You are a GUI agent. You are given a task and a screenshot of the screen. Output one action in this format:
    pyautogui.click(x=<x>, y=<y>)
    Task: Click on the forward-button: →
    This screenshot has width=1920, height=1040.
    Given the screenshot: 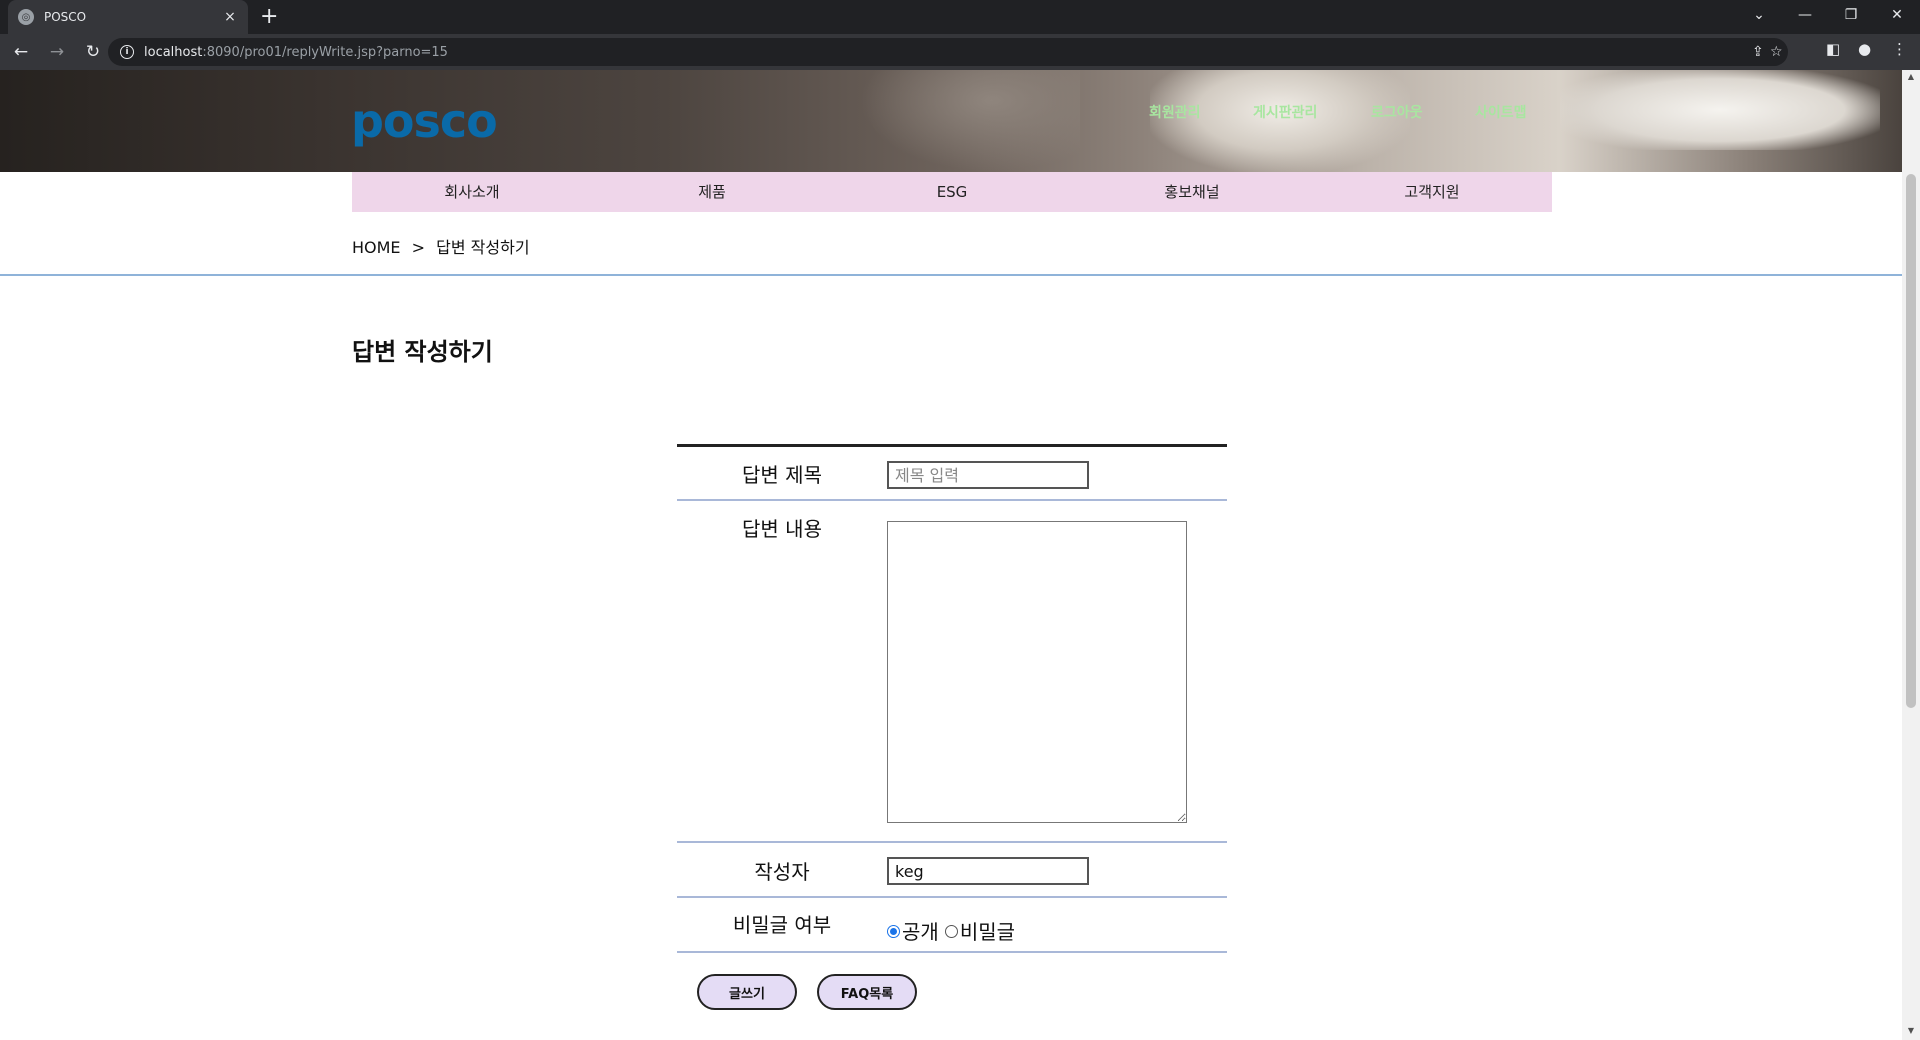 What is the action you would take?
    pyautogui.click(x=57, y=52)
    